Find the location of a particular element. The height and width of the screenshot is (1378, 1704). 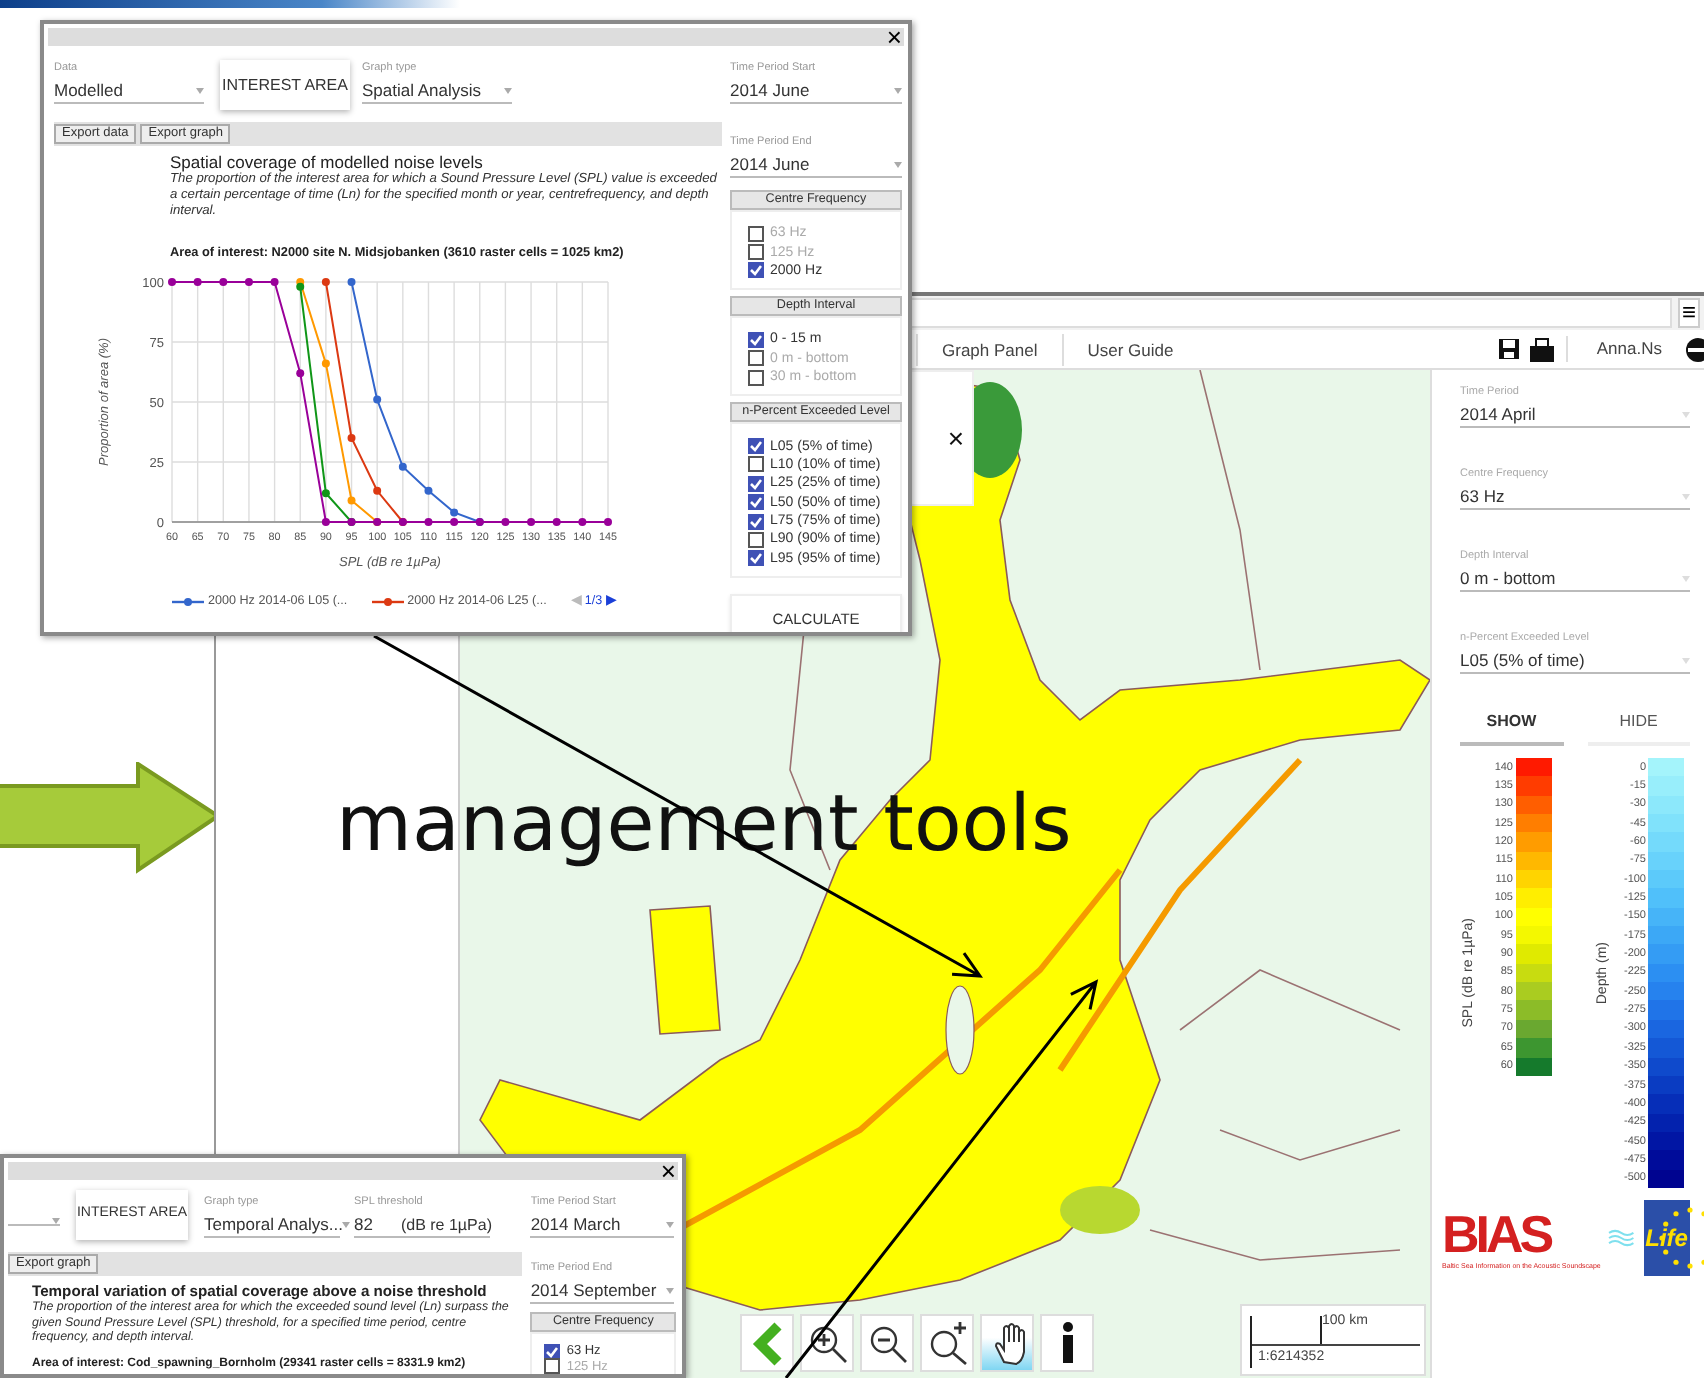

chart-title: Spatial coverage of modelled noise levels is located at coordinates (327, 163).